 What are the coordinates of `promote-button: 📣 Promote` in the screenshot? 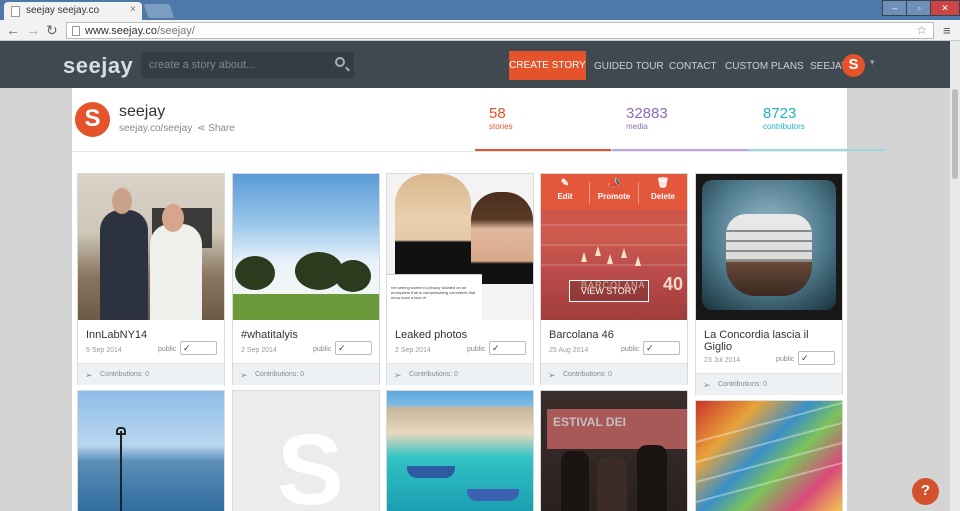 It's located at (614, 189).